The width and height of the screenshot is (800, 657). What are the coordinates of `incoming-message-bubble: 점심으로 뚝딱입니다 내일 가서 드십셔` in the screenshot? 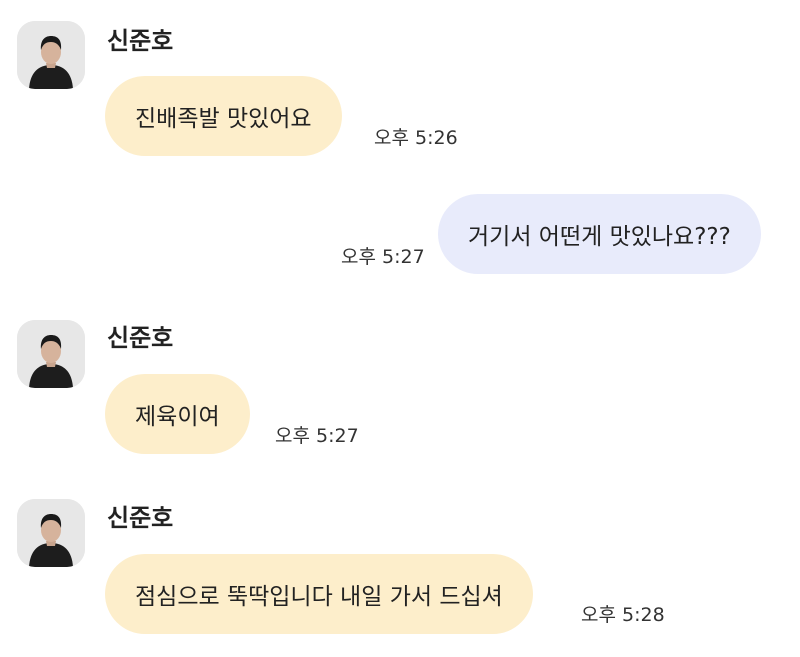 It's located at (319, 594).